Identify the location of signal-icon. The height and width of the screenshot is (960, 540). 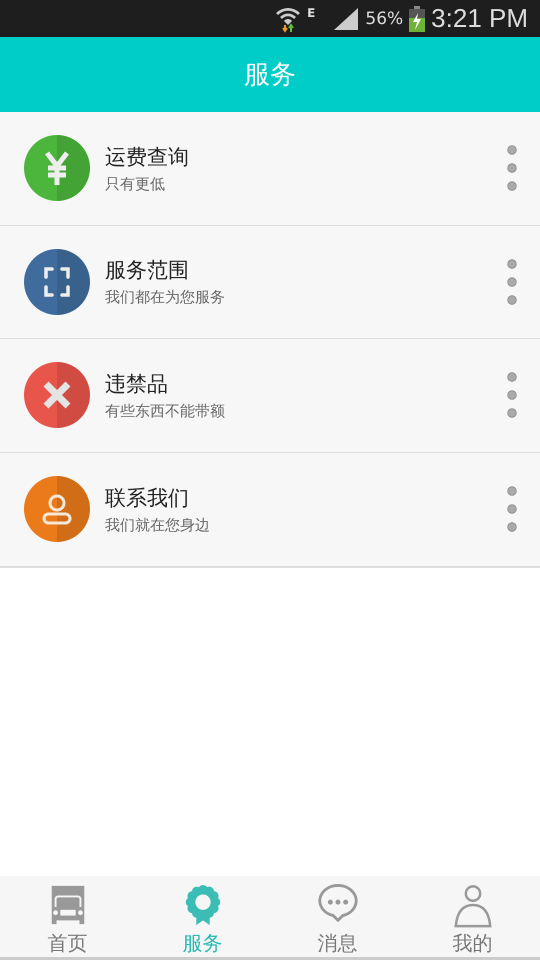
(346, 18).